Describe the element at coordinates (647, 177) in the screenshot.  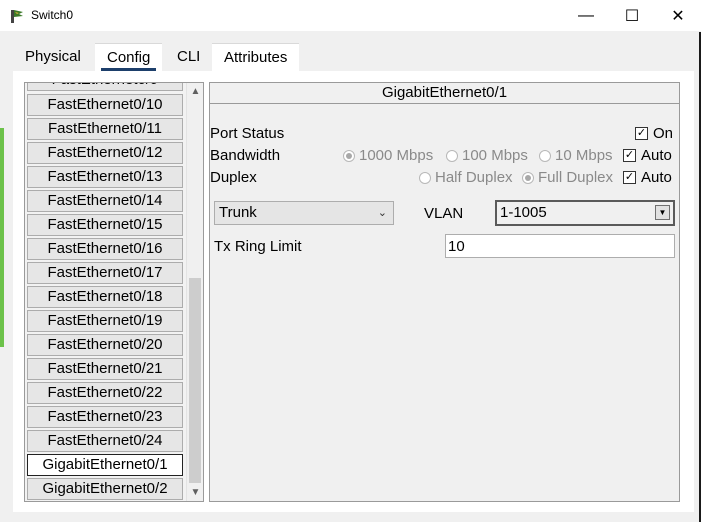
I see `duplex-auto-checkbox: ✓ Auto` at that location.